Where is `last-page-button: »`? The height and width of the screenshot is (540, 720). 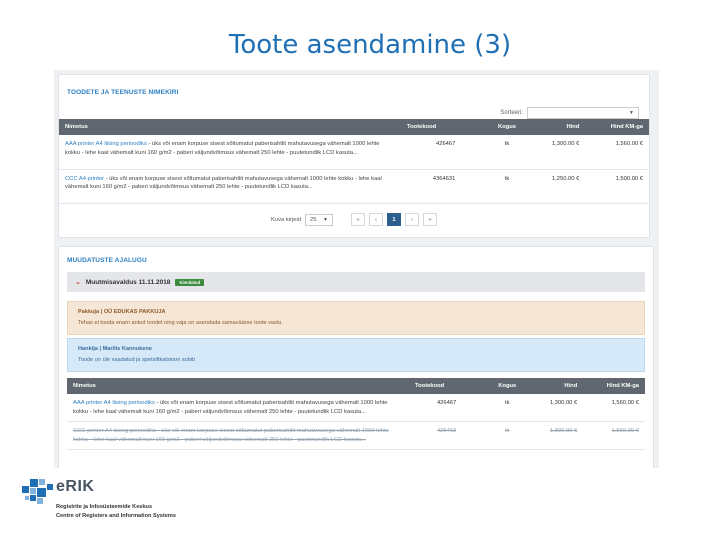
last-page-button: » is located at coordinates (429, 219).